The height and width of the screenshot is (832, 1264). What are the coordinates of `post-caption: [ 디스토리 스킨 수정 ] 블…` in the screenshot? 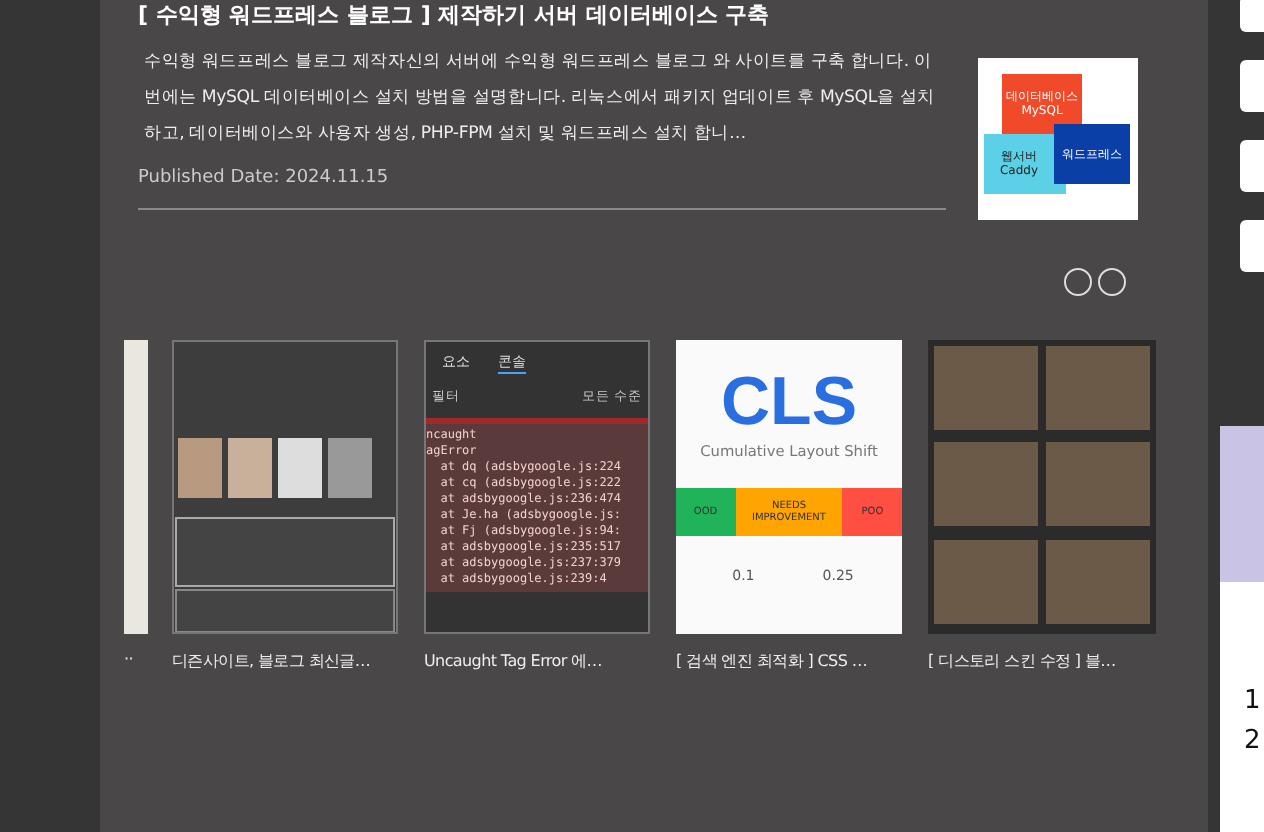 It's located at (1042, 661).